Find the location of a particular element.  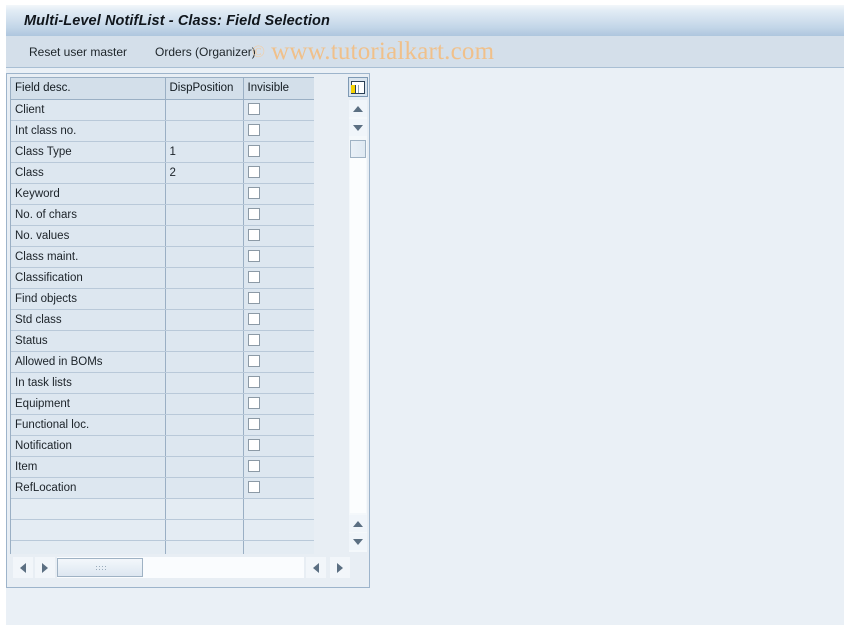

table-row: In task lists is located at coordinates (162, 383).